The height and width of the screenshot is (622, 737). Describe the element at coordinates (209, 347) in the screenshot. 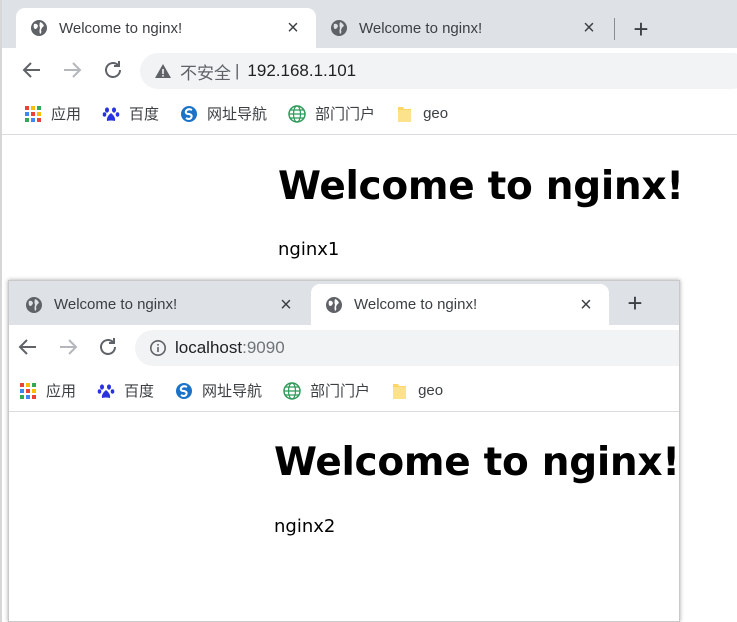

I see `url-host: localhost` at that location.